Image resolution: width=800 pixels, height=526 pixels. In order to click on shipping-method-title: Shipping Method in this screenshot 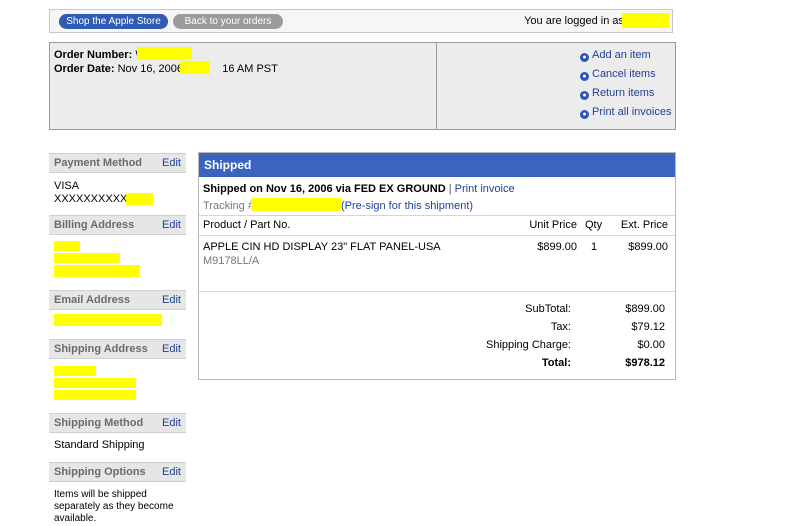, I will do `click(99, 423)`.